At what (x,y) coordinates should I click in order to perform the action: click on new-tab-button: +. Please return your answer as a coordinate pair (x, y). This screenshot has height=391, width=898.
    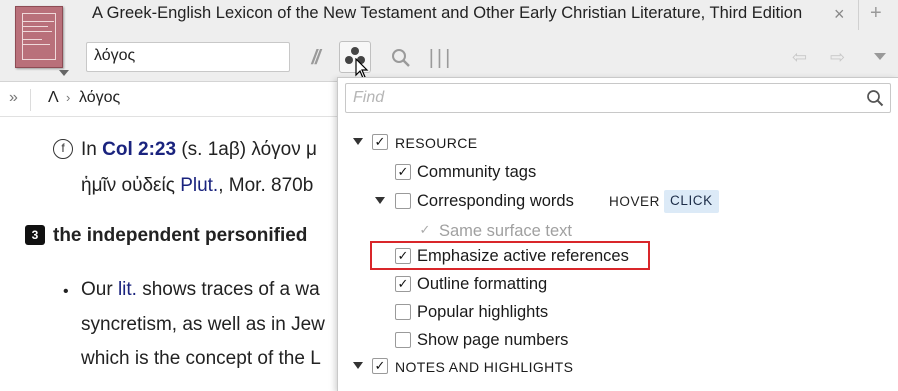
    Looking at the image, I should click on (876, 13).